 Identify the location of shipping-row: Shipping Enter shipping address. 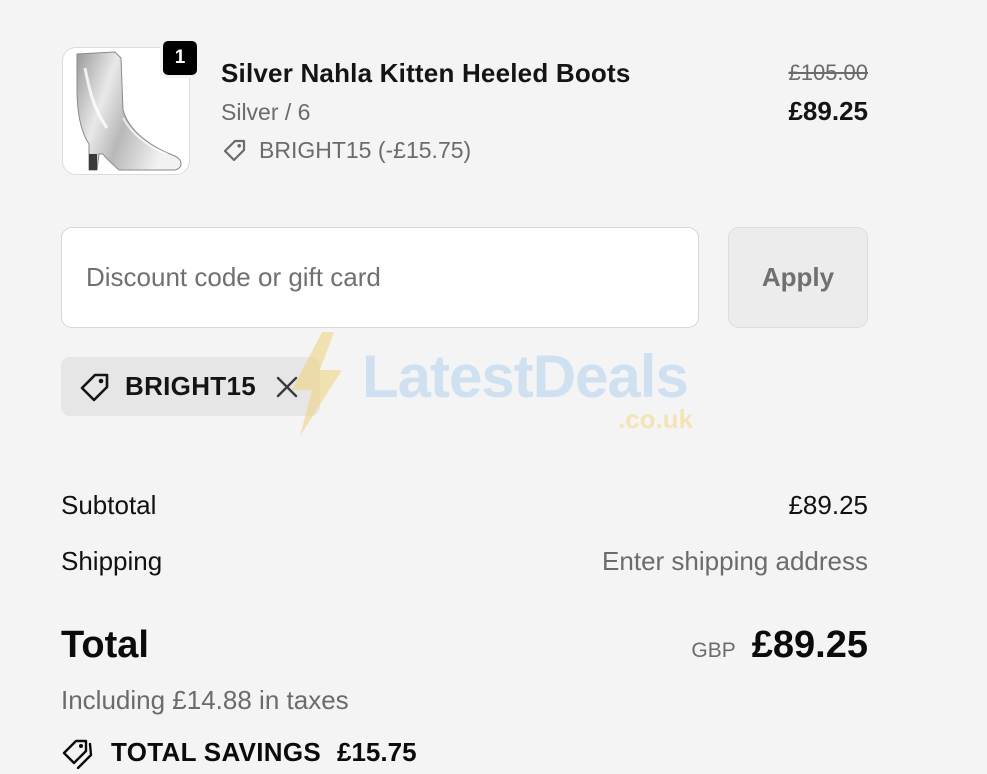
(464, 561).